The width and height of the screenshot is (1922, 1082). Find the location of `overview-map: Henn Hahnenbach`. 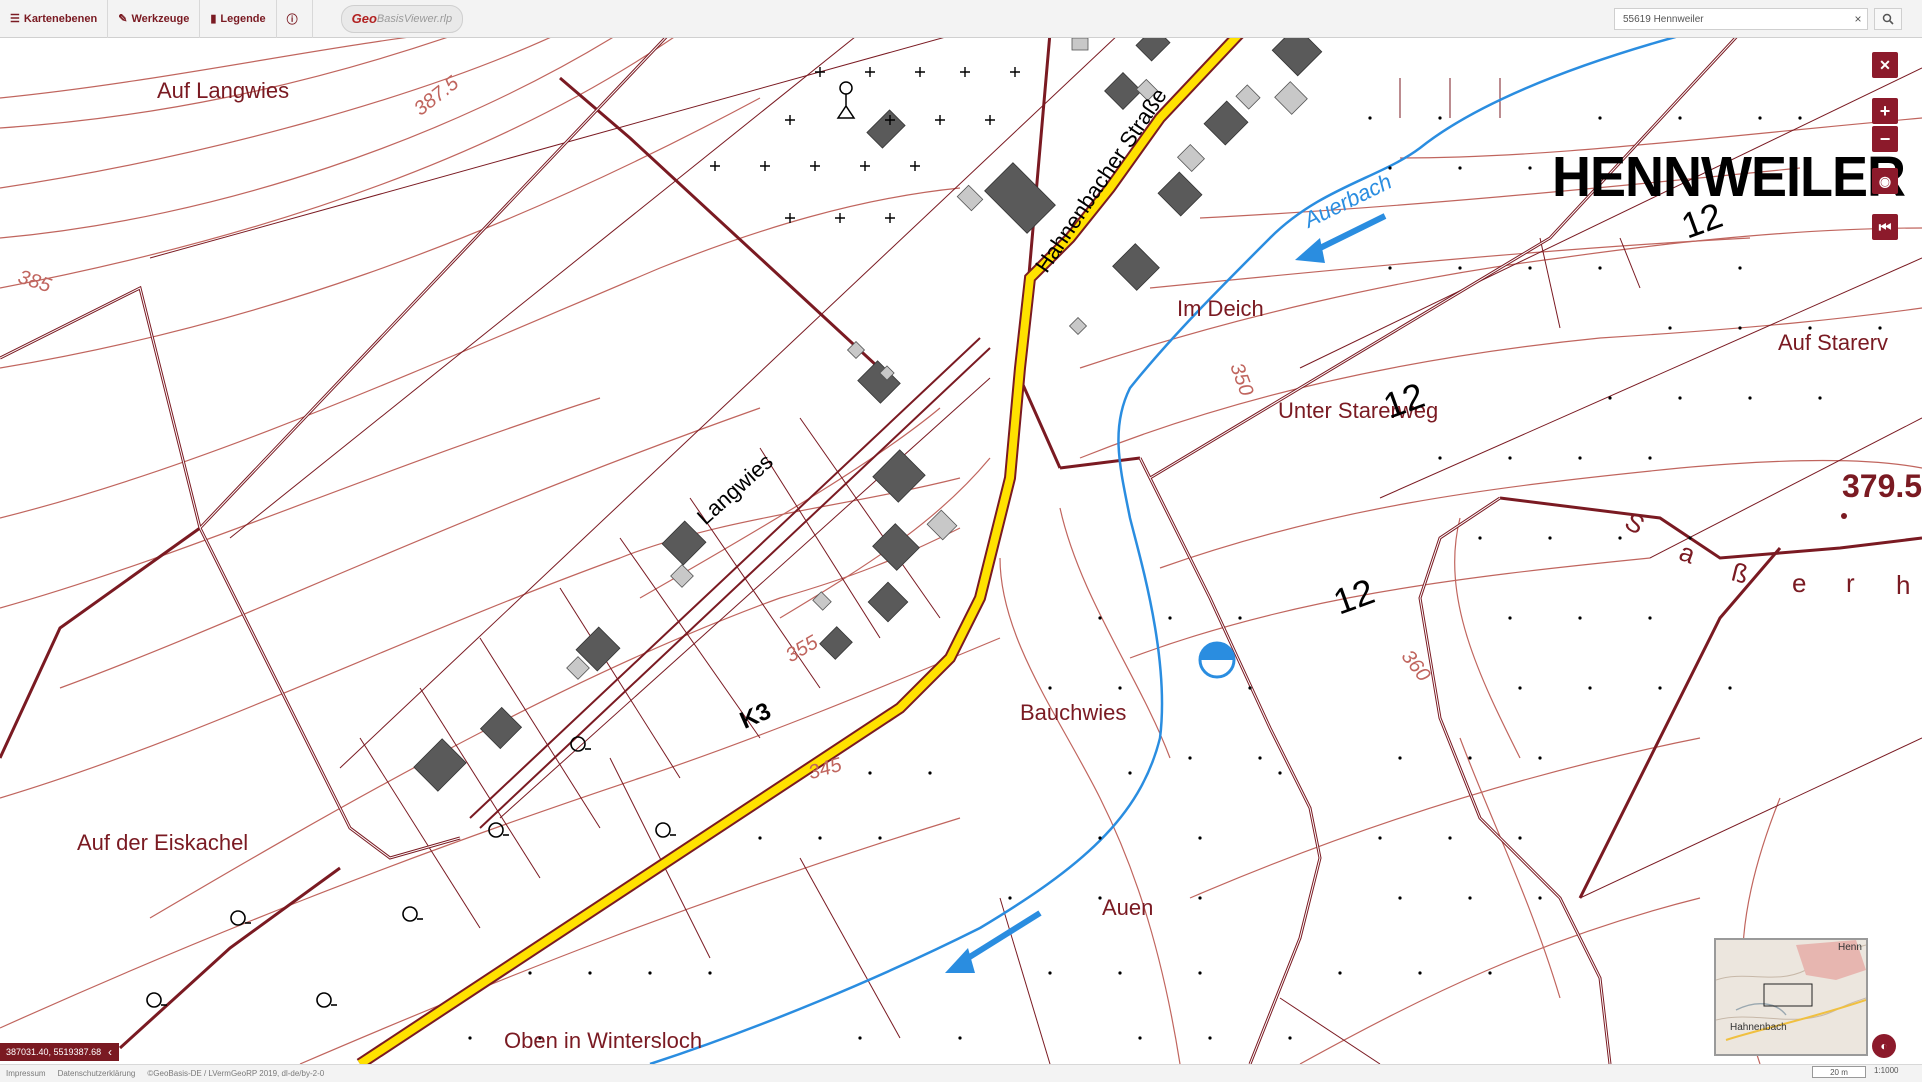

overview-map: Henn Hahnenbach is located at coordinates (1791, 997).